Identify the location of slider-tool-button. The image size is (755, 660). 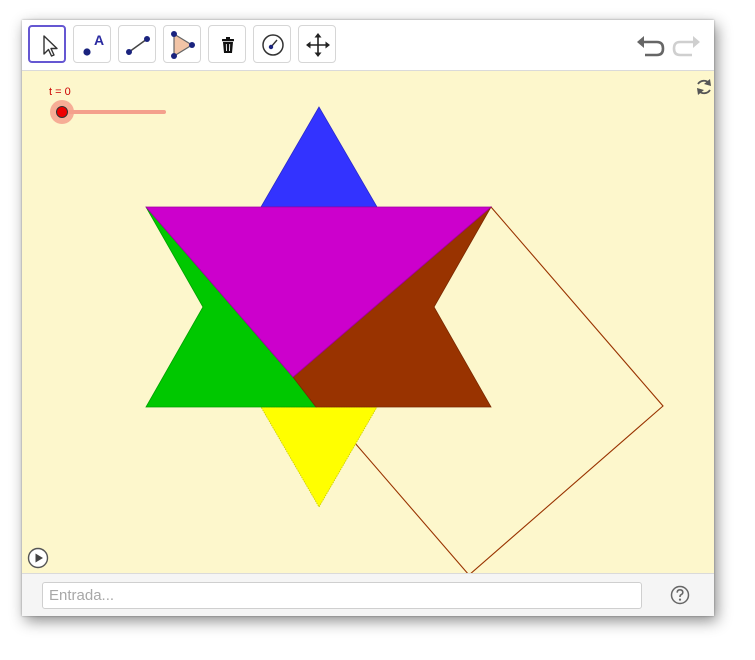
(272, 44).